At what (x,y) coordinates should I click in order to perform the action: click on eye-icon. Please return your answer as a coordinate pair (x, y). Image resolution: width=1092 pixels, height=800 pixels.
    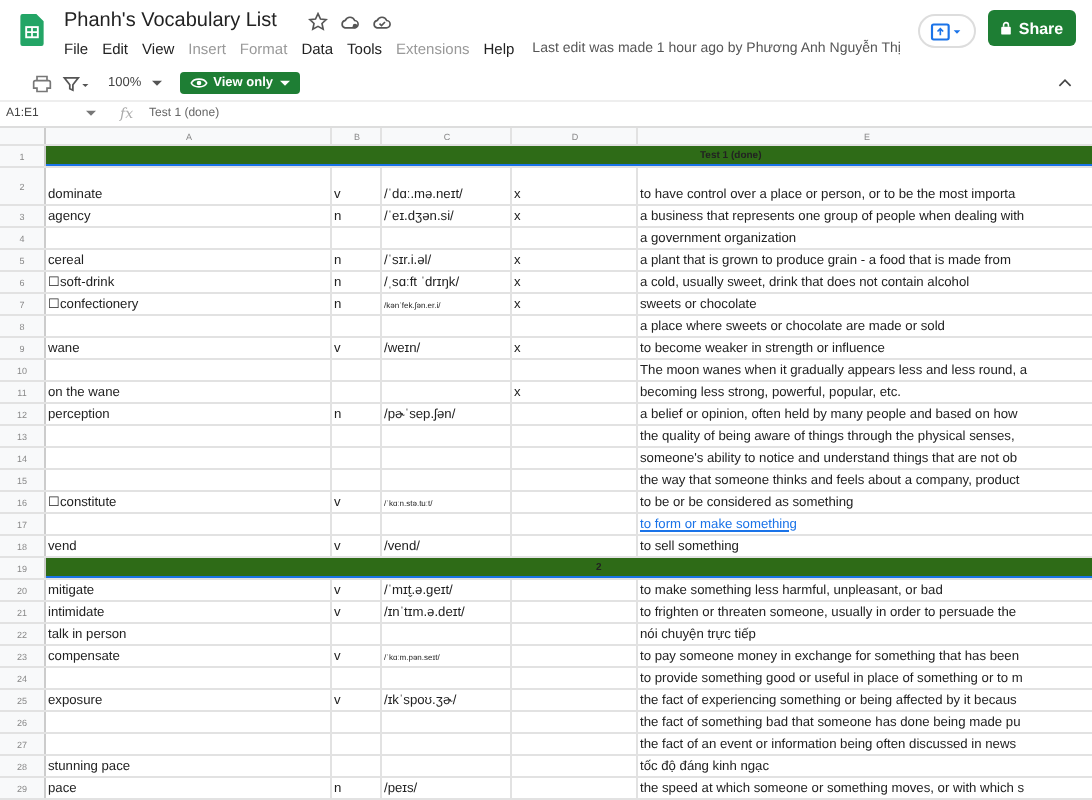
    Looking at the image, I should click on (198, 83).